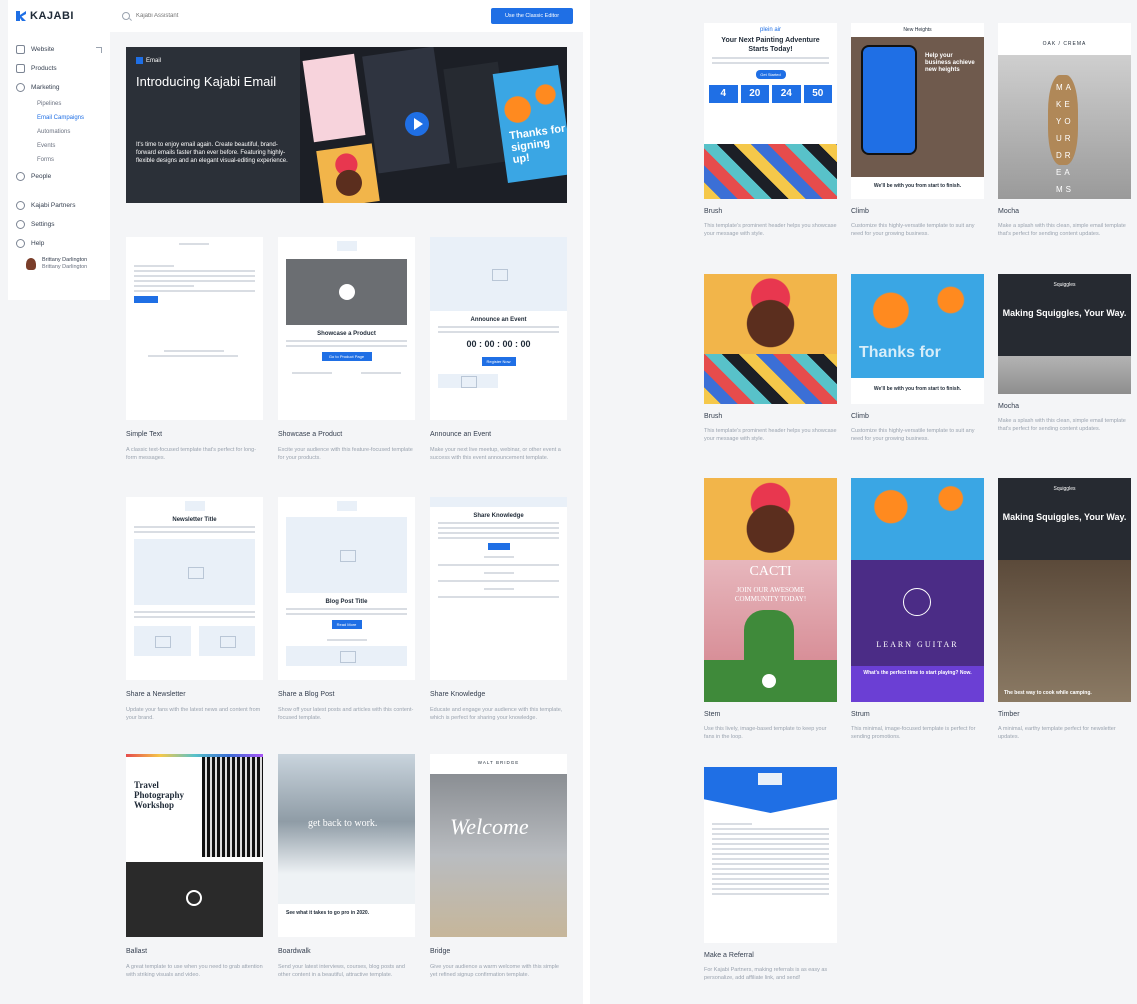  Describe the element at coordinates (59, 68) in the screenshot. I see `sidebar-item-products: Products` at that location.